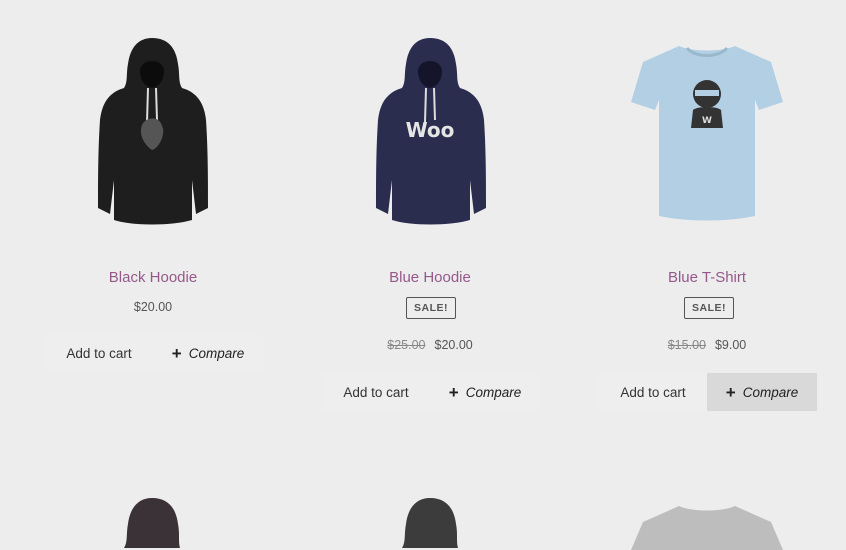  Describe the element at coordinates (430, 130) in the screenshot. I see `svg-text: Woo` at that location.